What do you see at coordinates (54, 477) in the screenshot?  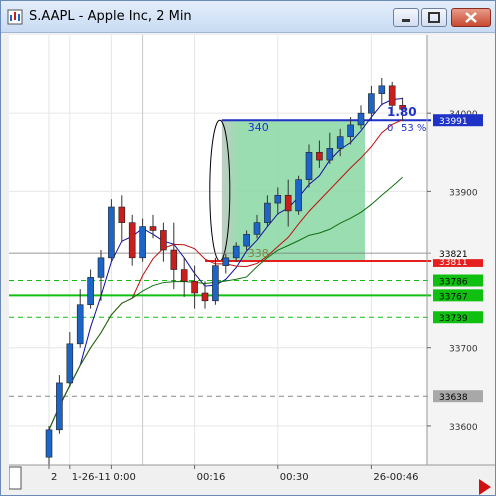 I see `time-tick-label: 2` at bounding box center [54, 477].